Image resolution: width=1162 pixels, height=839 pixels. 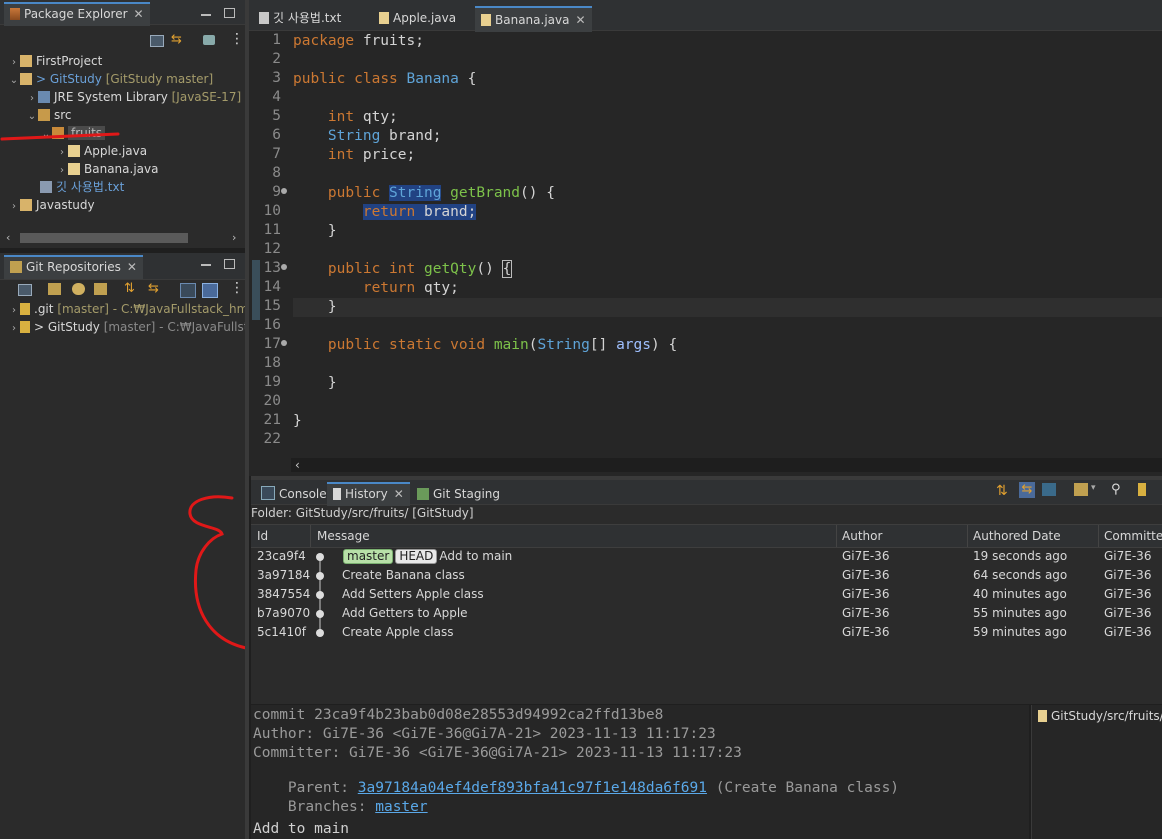 I want to click on column-header-authored-date: Authored Date, so click(x=1033, y=536).